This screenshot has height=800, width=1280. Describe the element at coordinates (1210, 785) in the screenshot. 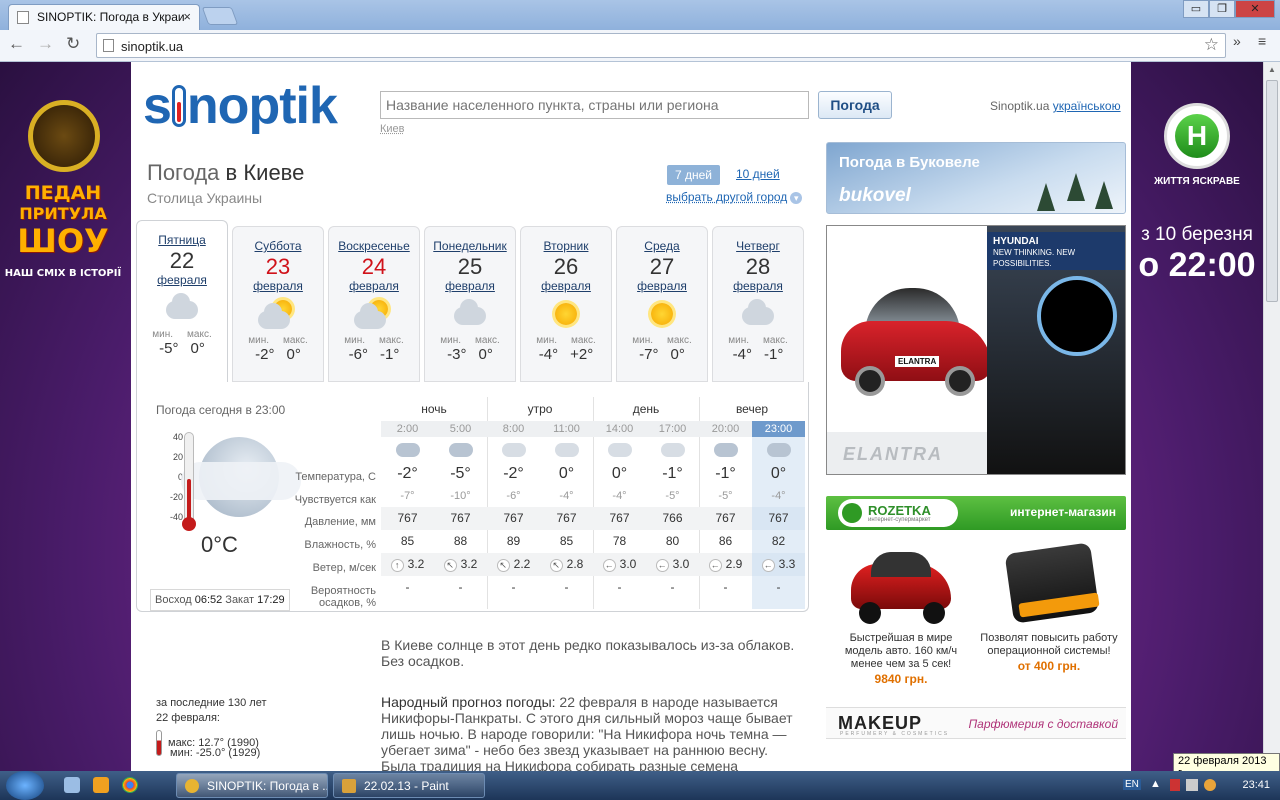

I see `volume-icon` at that location.